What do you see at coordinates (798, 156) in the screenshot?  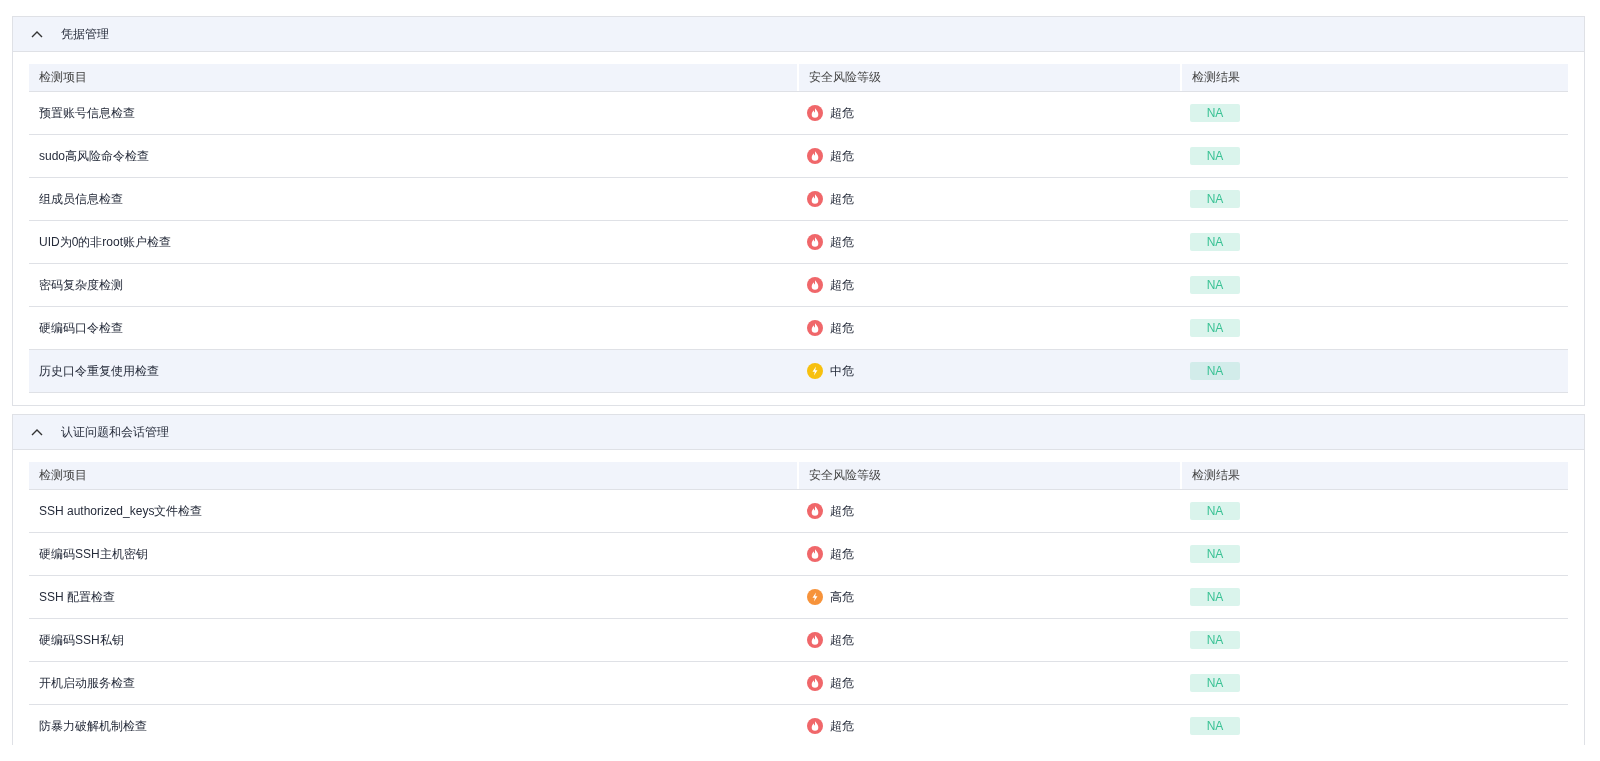 I see `table-row: sudo高风险命令检查 超危 NA` at bounding box center [798, 156].